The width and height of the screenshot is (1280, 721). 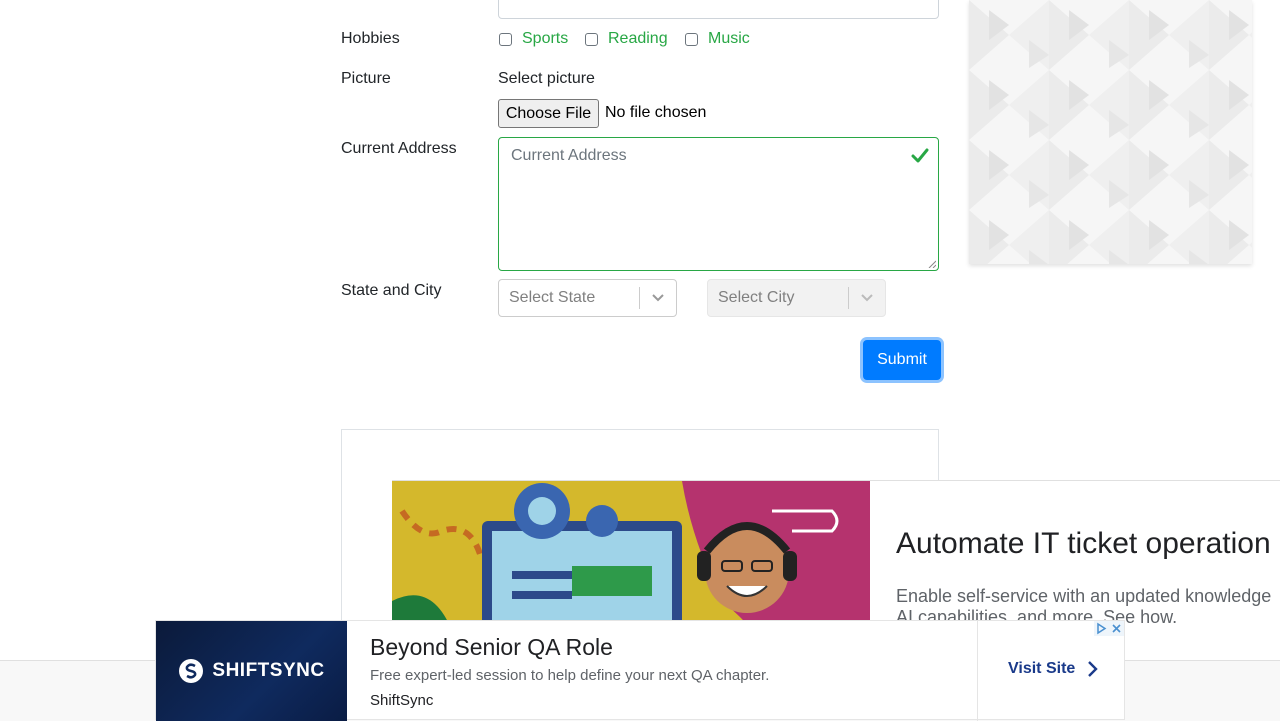 What do you see at coordinates (932, 264) in the screenshot?
I see `resize-grip-icon` at bounding box center [932, 264].